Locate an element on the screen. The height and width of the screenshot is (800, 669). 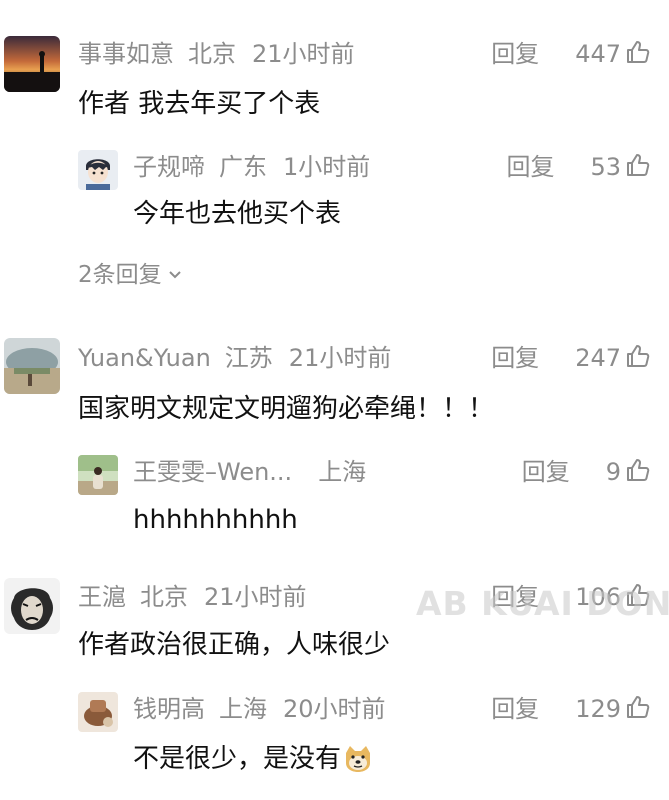
username: 王滬 is located at coordinates (102, 597).